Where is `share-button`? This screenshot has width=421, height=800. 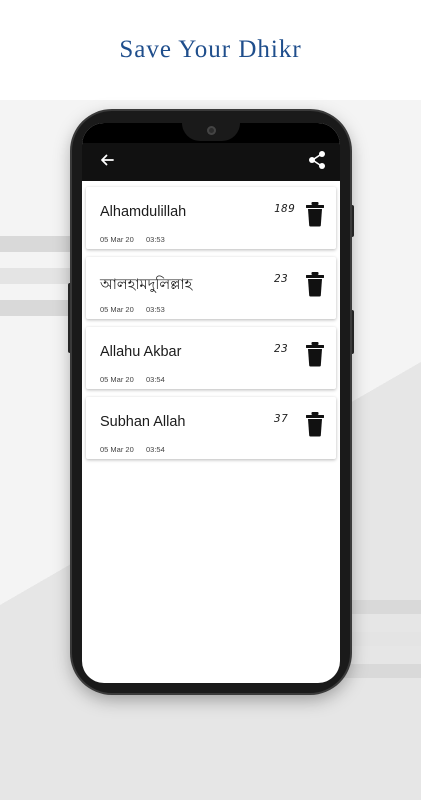
share-button is located at coordinates (317, 162).